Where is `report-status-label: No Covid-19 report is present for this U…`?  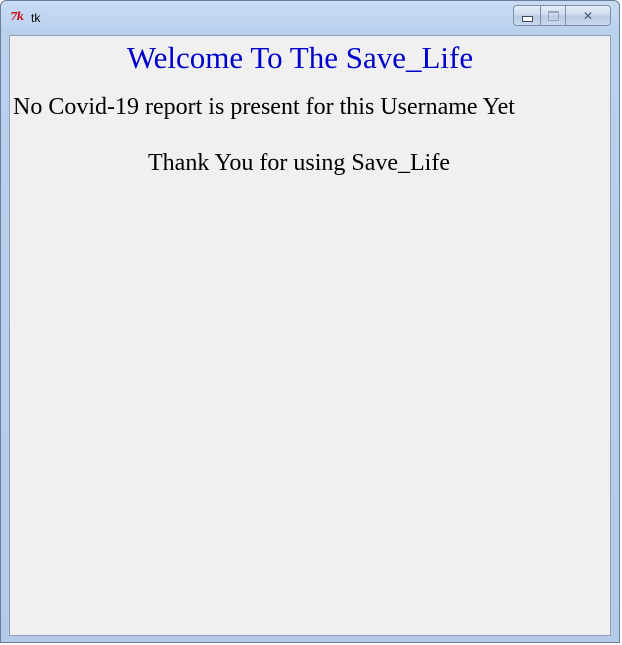
report-status-label: No Covid-19 report is present for this U… is located at coordinates (264, 107).